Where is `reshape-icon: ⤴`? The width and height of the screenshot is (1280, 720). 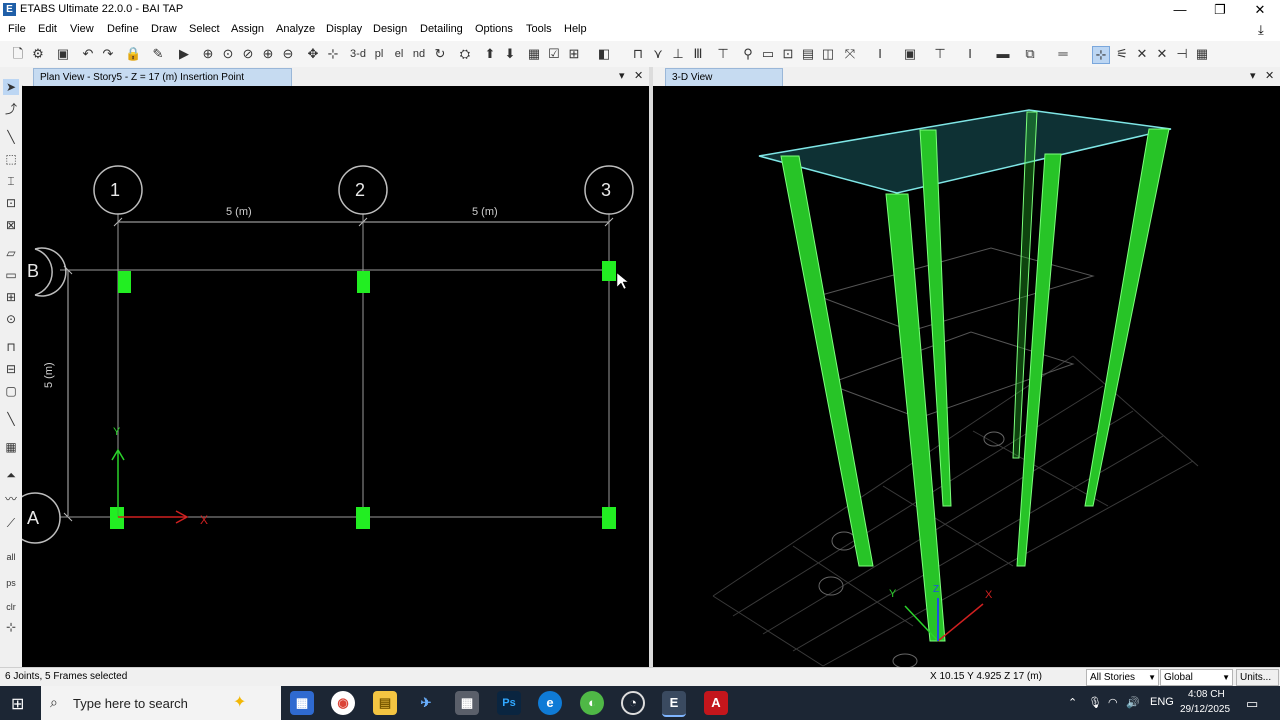
reshape-icon: ⤴ is located at coordinates (11, 109).